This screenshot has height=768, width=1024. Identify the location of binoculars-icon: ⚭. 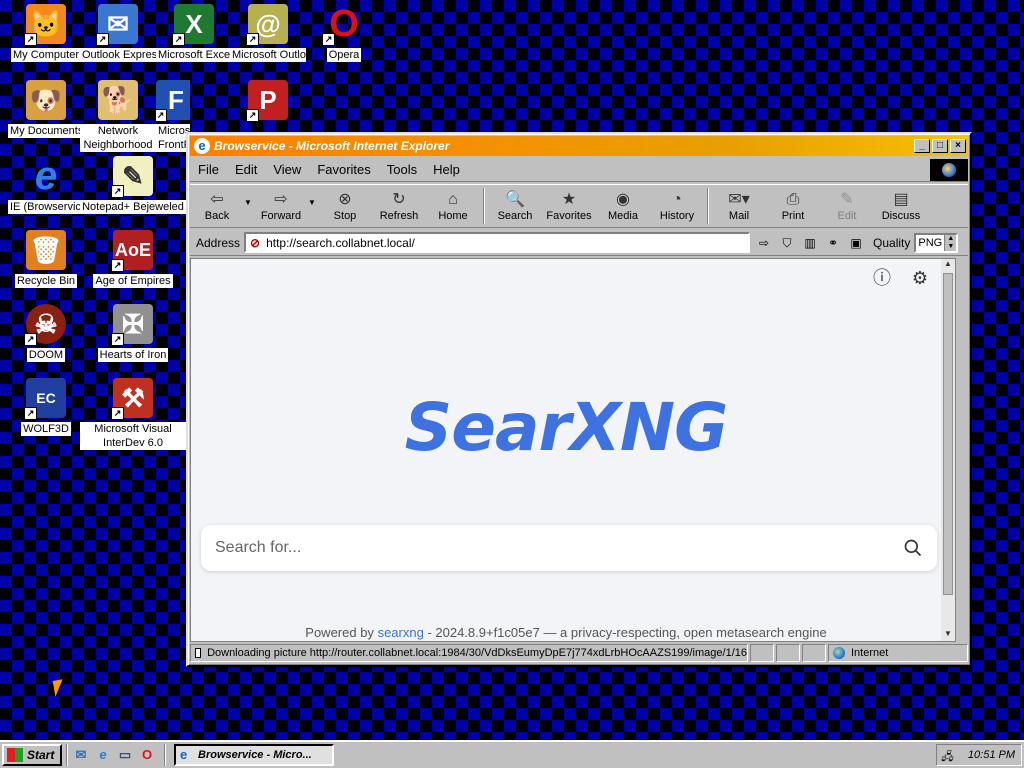
(833, 243).